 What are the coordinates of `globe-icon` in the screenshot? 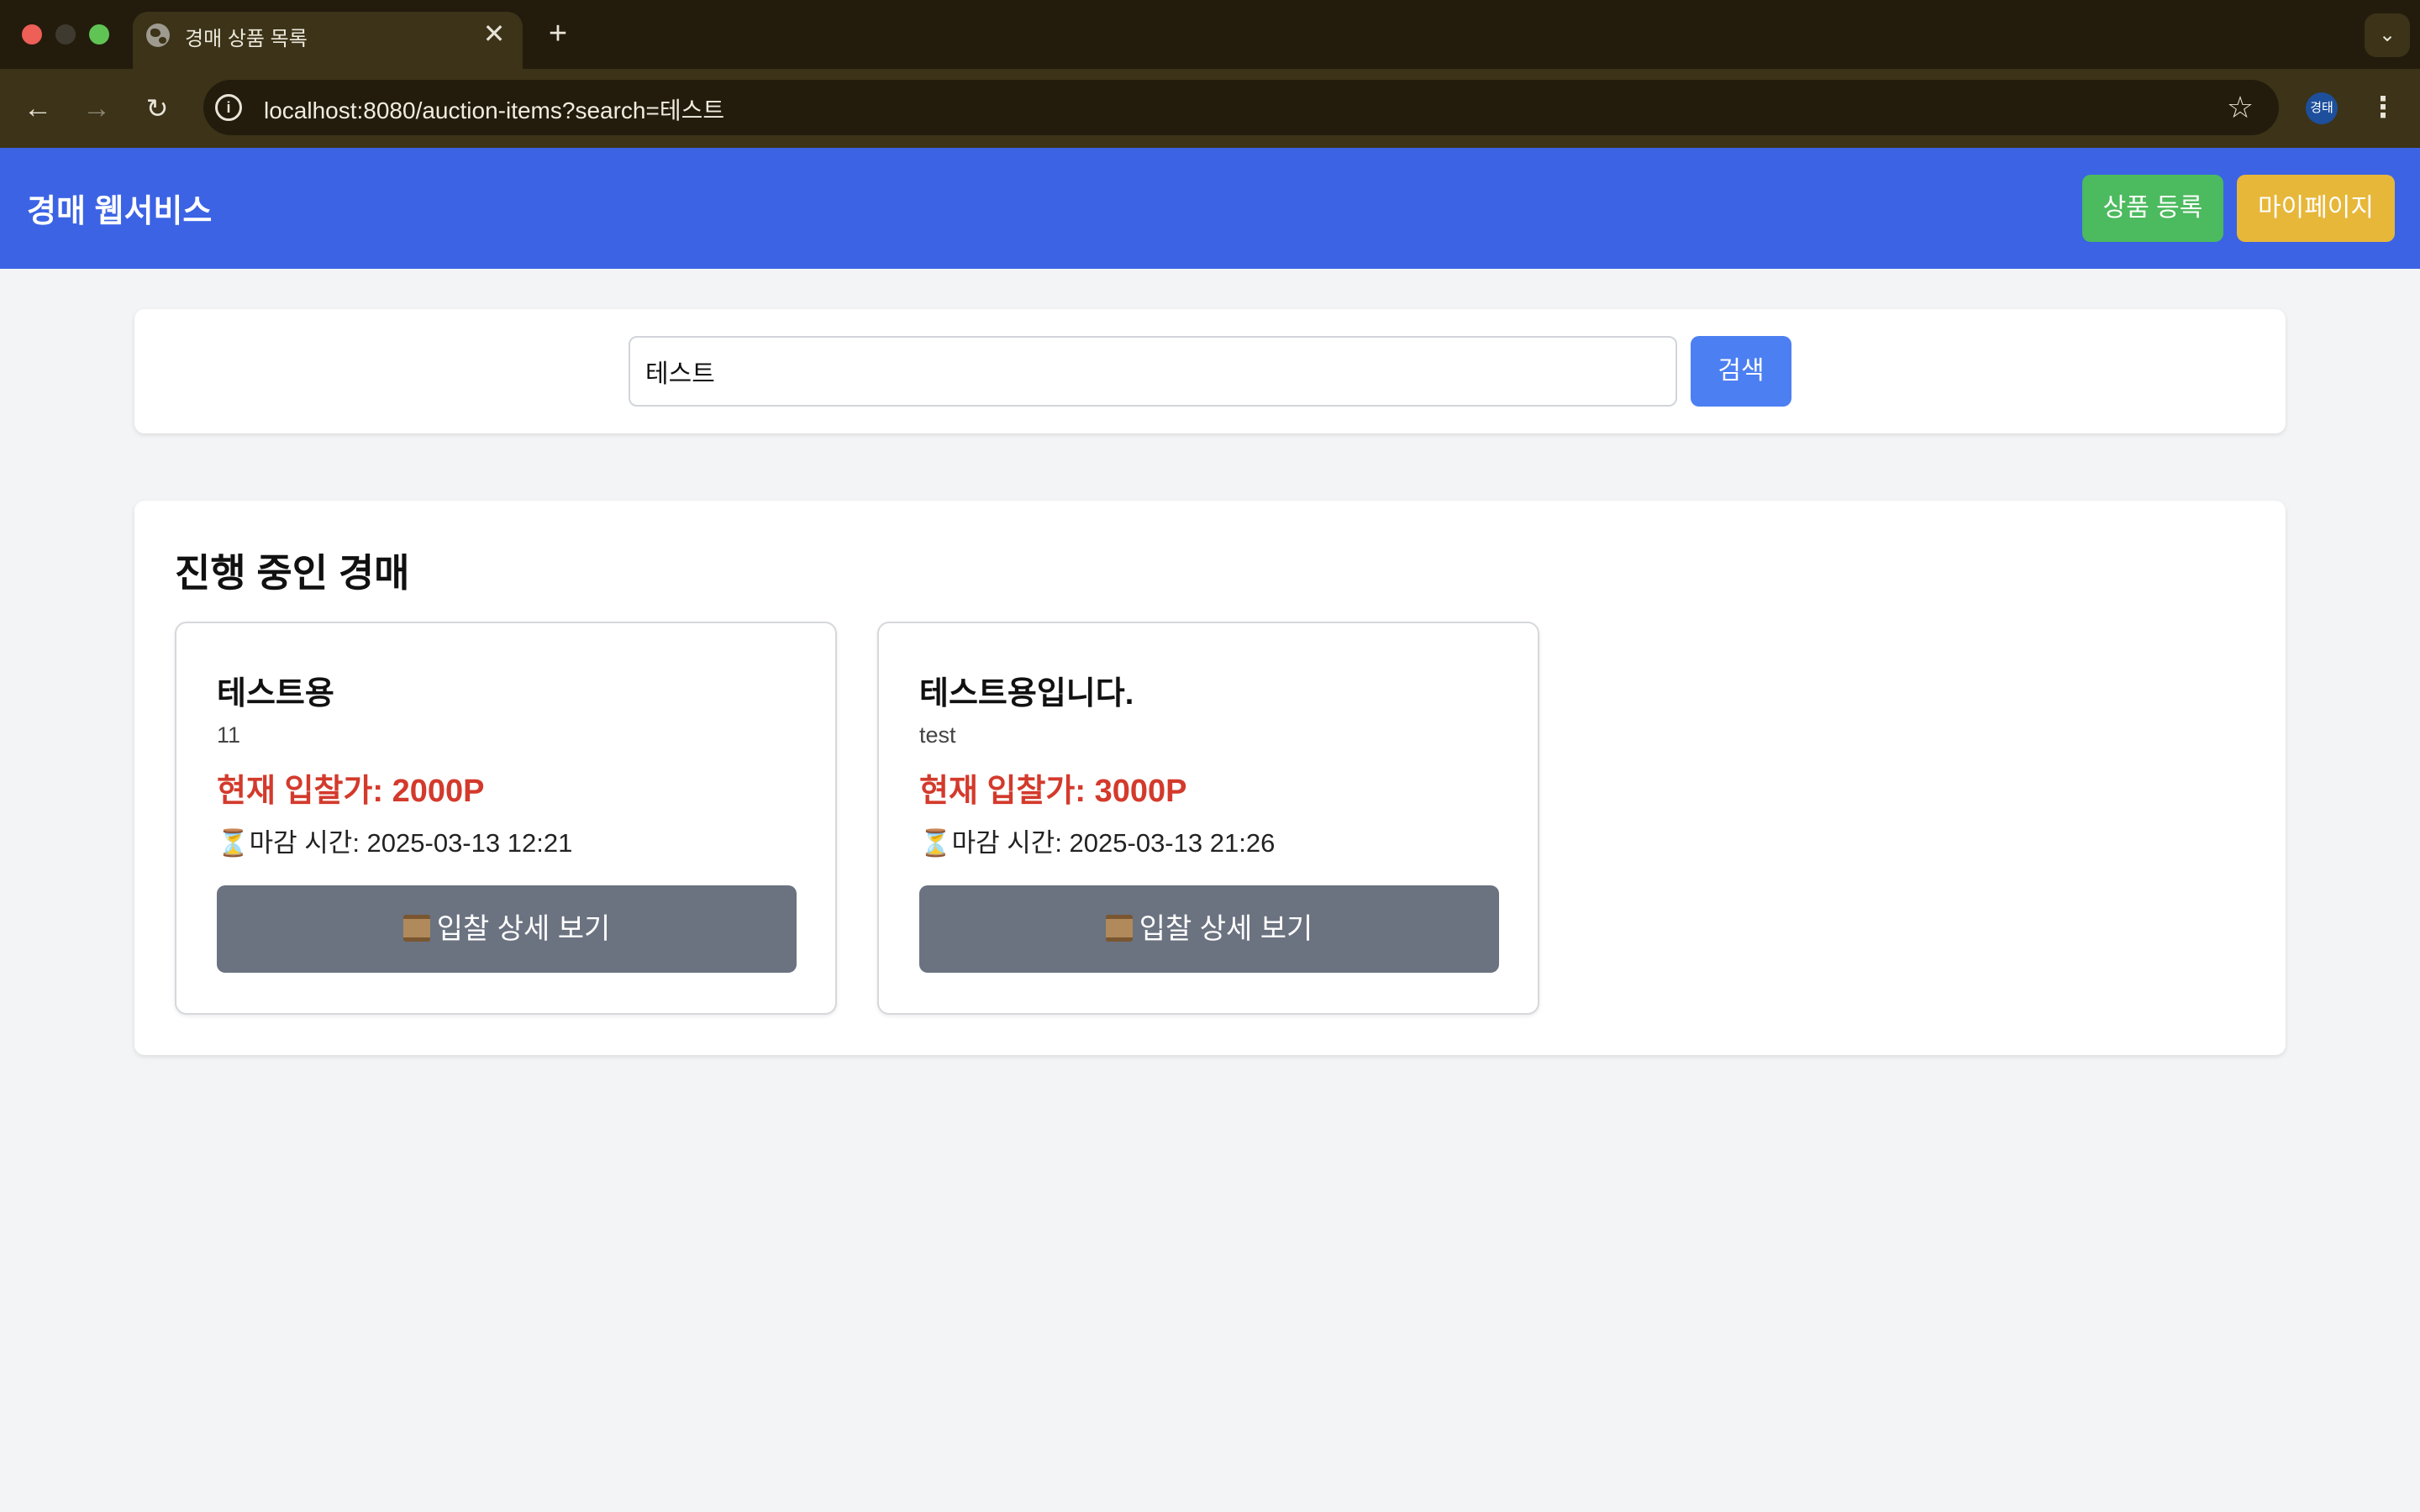 It's located at (158, 35).